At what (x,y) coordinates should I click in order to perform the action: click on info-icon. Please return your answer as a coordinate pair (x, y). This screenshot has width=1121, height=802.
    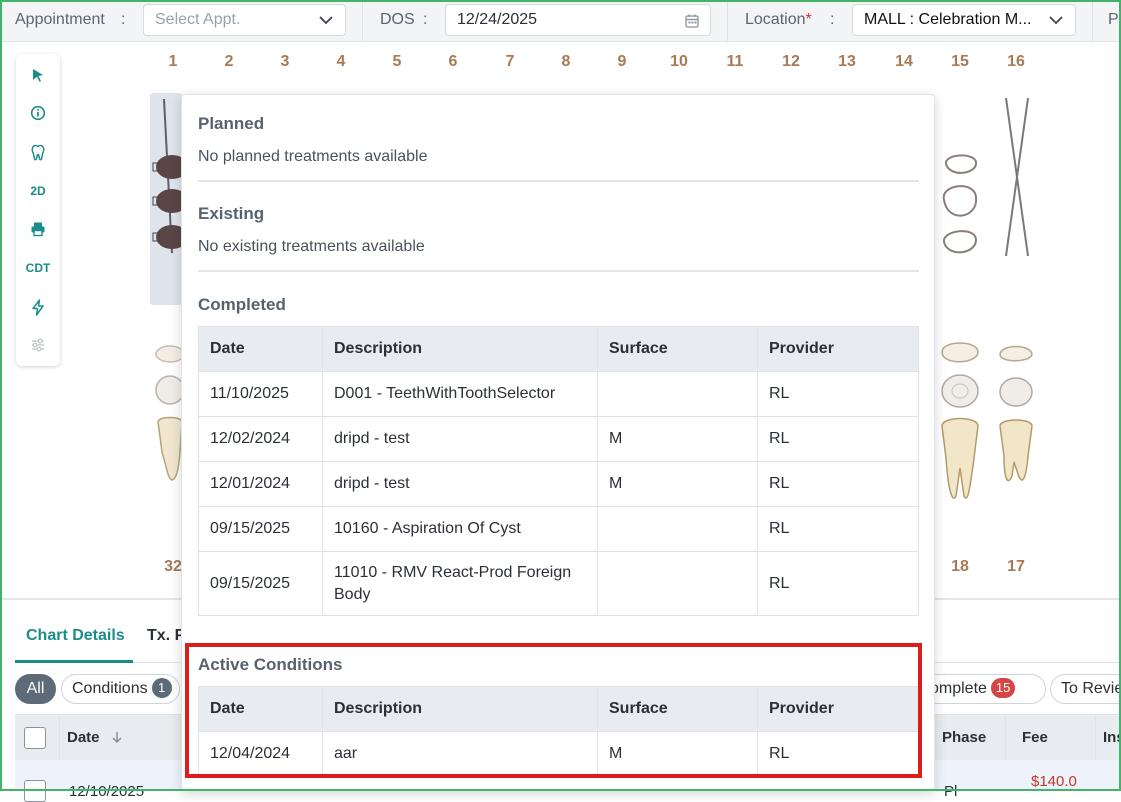
    Looking at the image, I should click on (38, 113).